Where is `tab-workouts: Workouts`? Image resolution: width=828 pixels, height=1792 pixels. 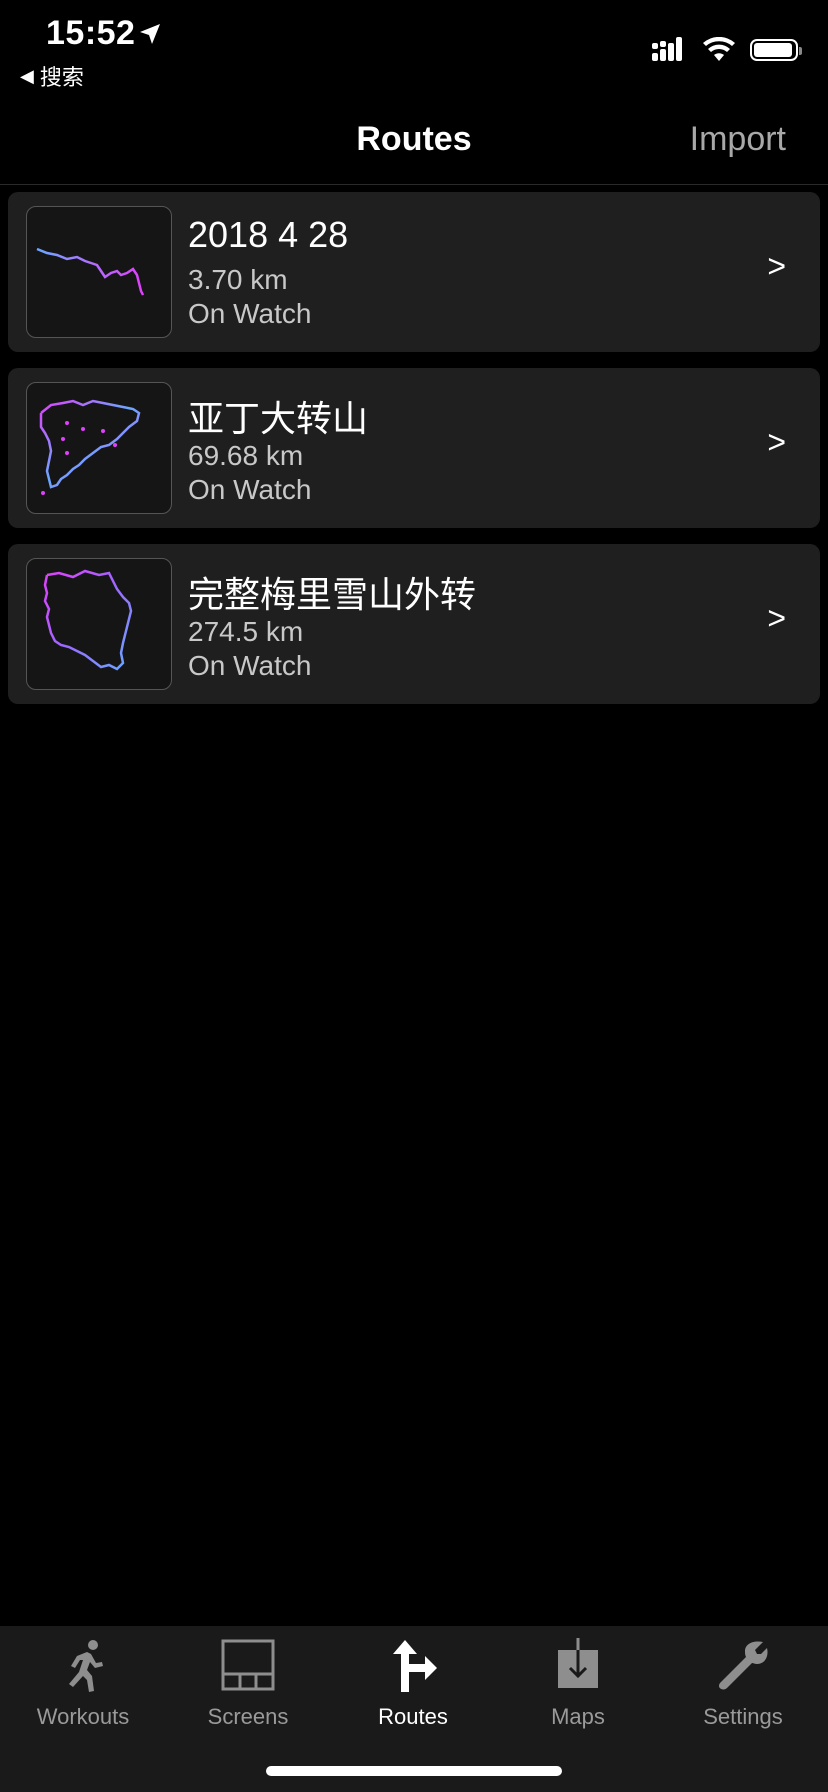
tab-workouts: Workouts is located at coordinates (83, 1683).